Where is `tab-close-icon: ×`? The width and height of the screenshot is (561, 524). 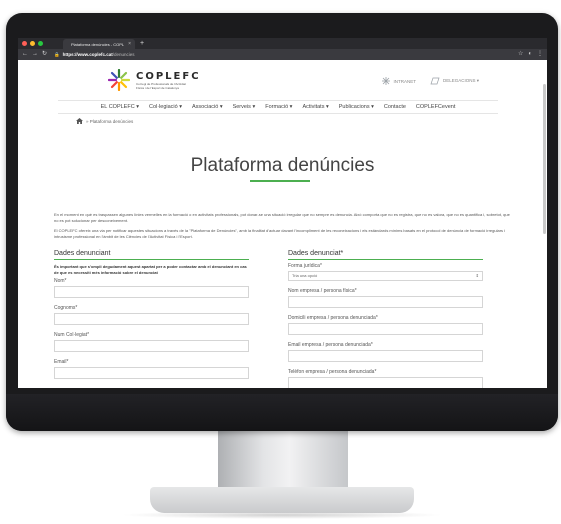 tab-close-icon: × is located at coordinates (129, 44).